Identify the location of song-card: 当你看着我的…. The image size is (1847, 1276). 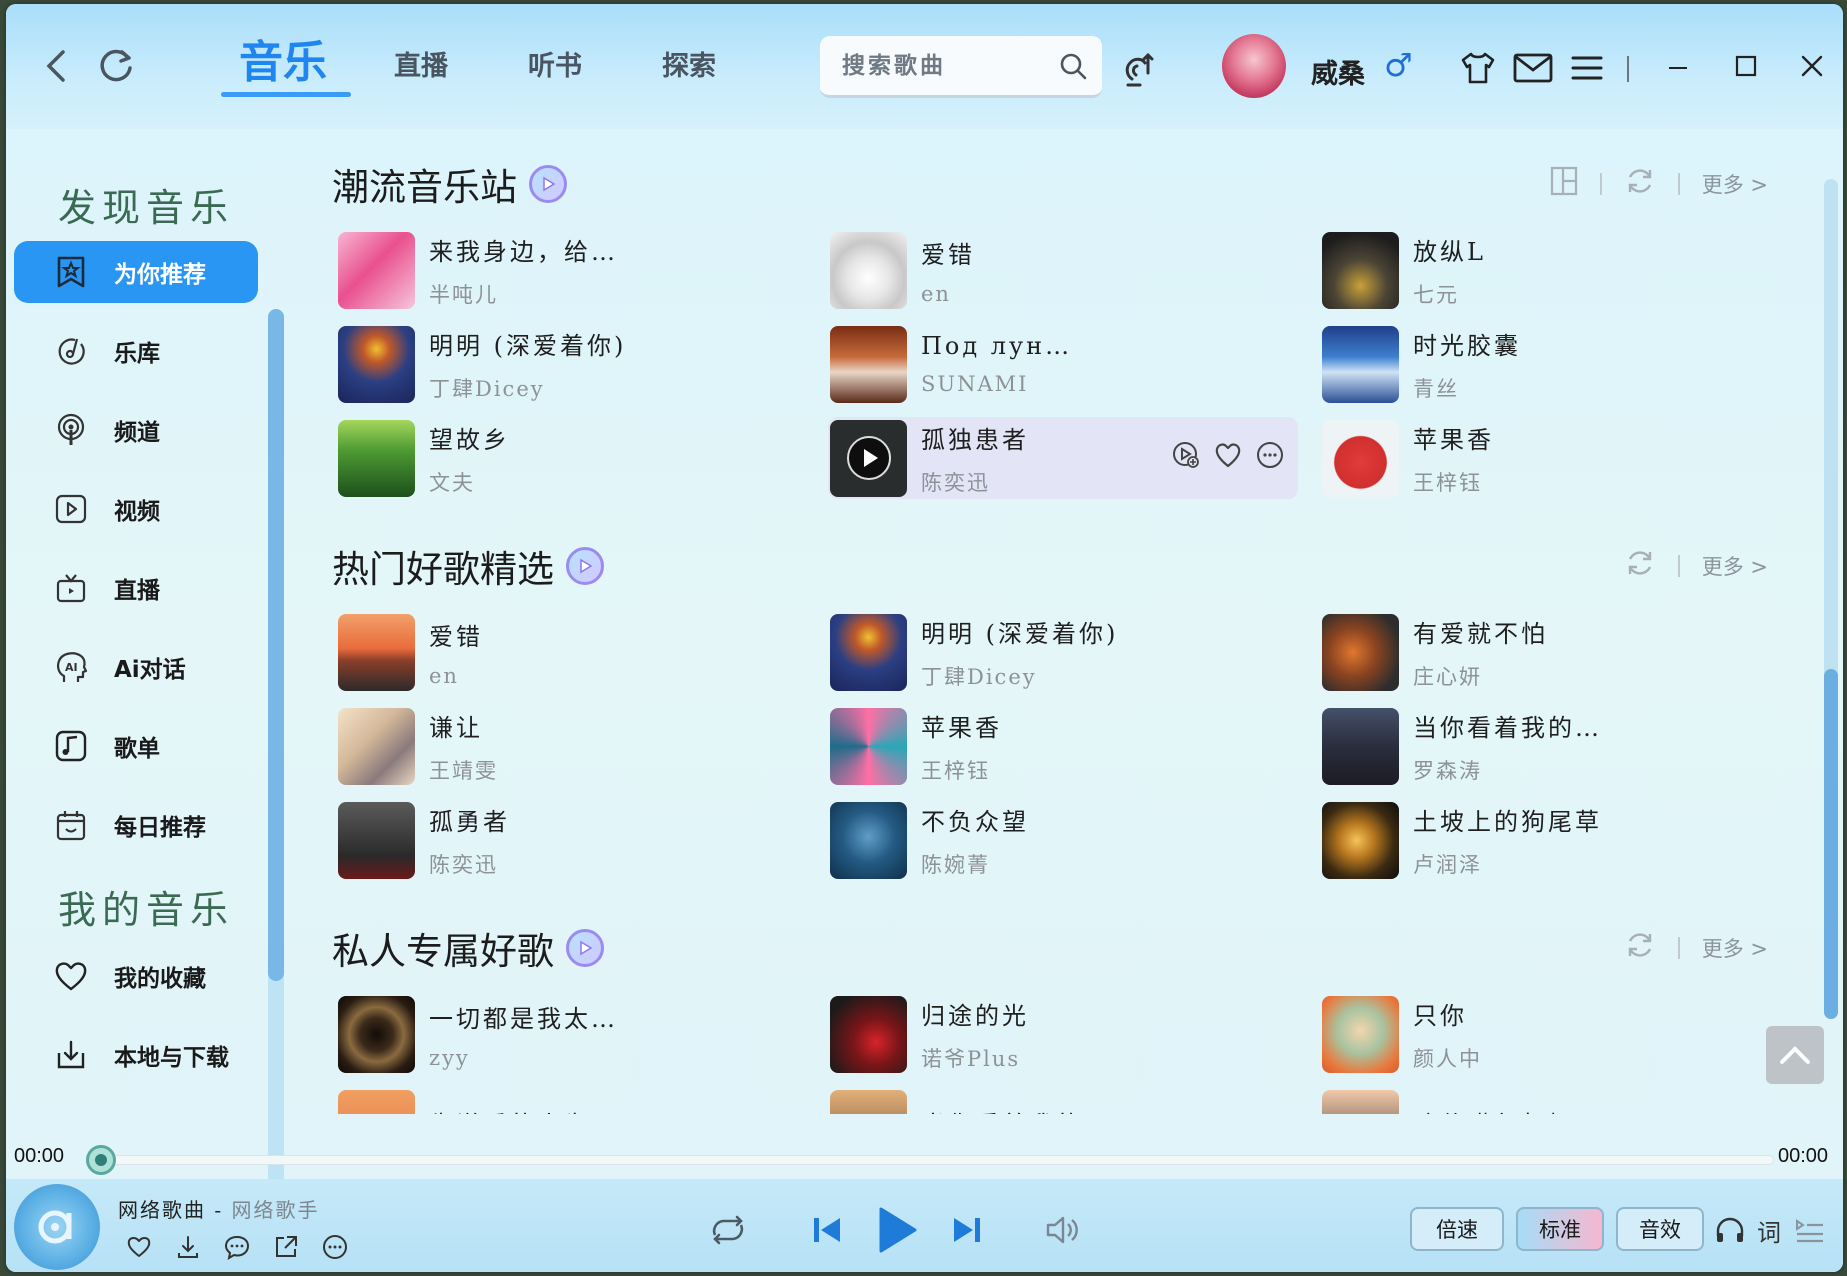
(1063, 1100).